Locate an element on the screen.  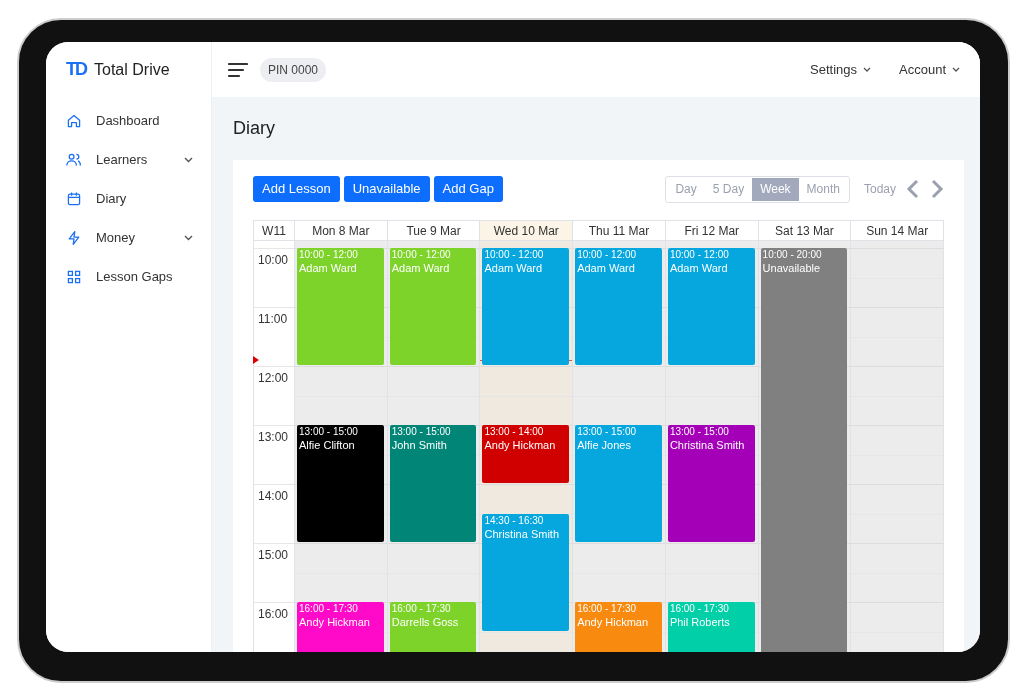
event-name: Alfie Jones is located at coordinates (604, 445).